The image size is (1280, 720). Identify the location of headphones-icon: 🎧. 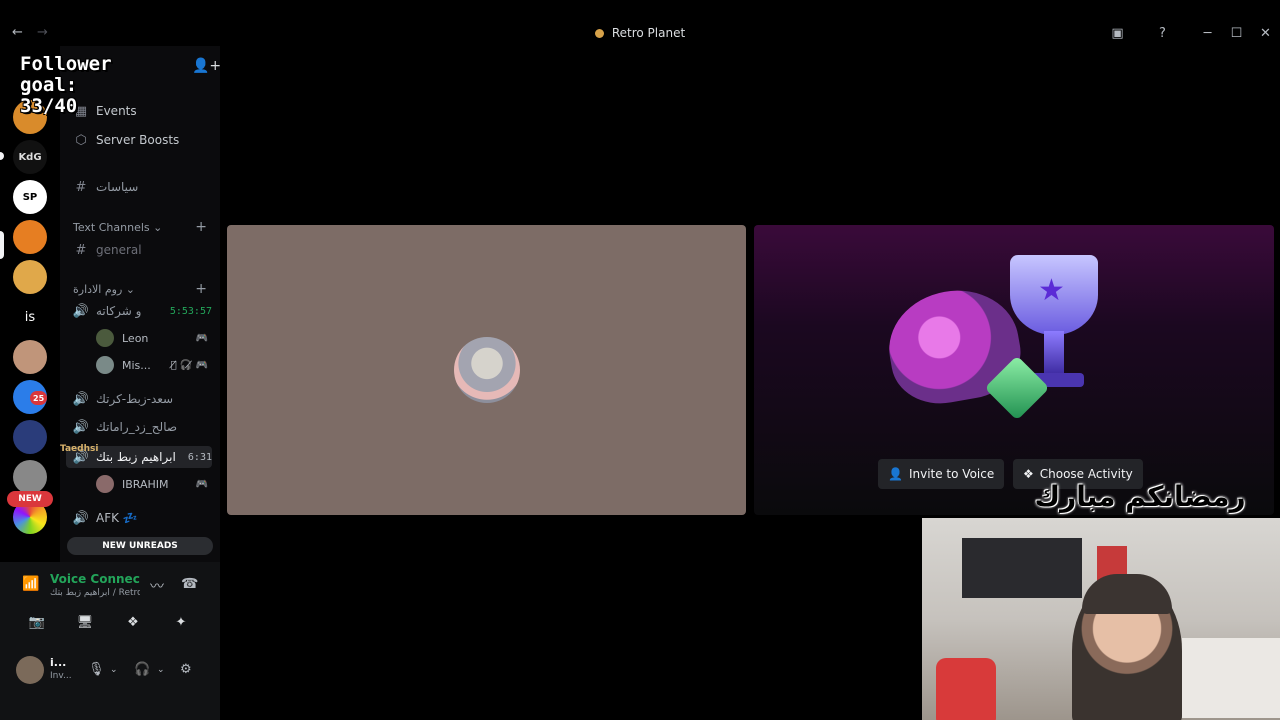
(142, 669).